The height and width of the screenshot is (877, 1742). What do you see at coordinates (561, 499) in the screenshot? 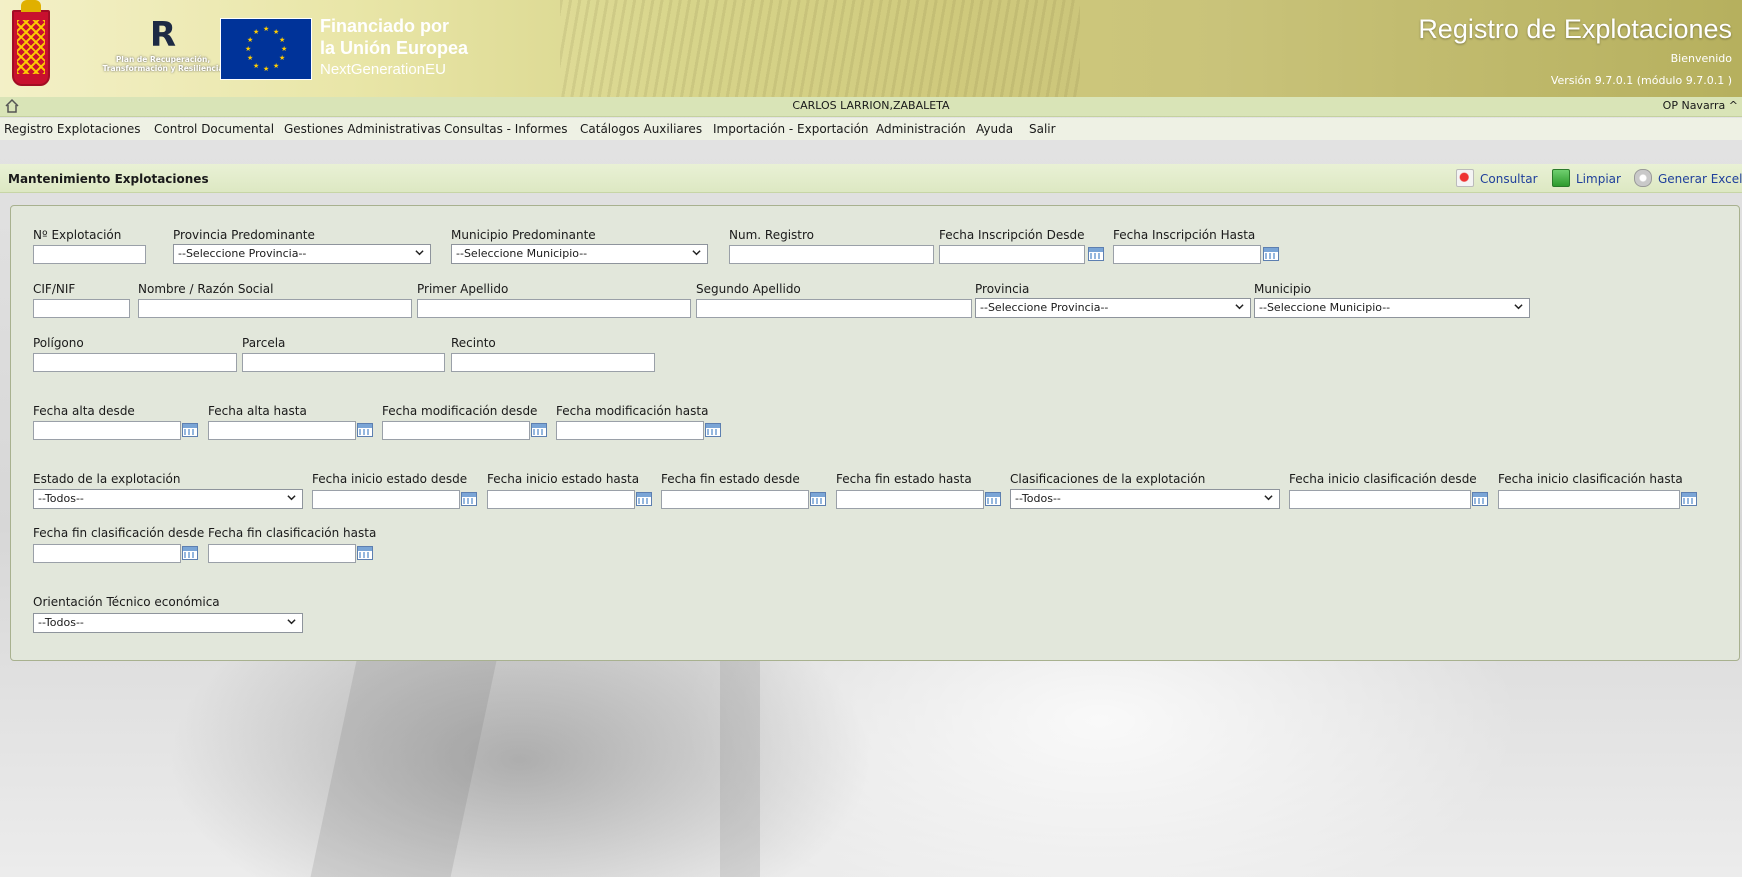
I see `fecha-inicio-estado-hasta-input` at bounding box center [561, 499].